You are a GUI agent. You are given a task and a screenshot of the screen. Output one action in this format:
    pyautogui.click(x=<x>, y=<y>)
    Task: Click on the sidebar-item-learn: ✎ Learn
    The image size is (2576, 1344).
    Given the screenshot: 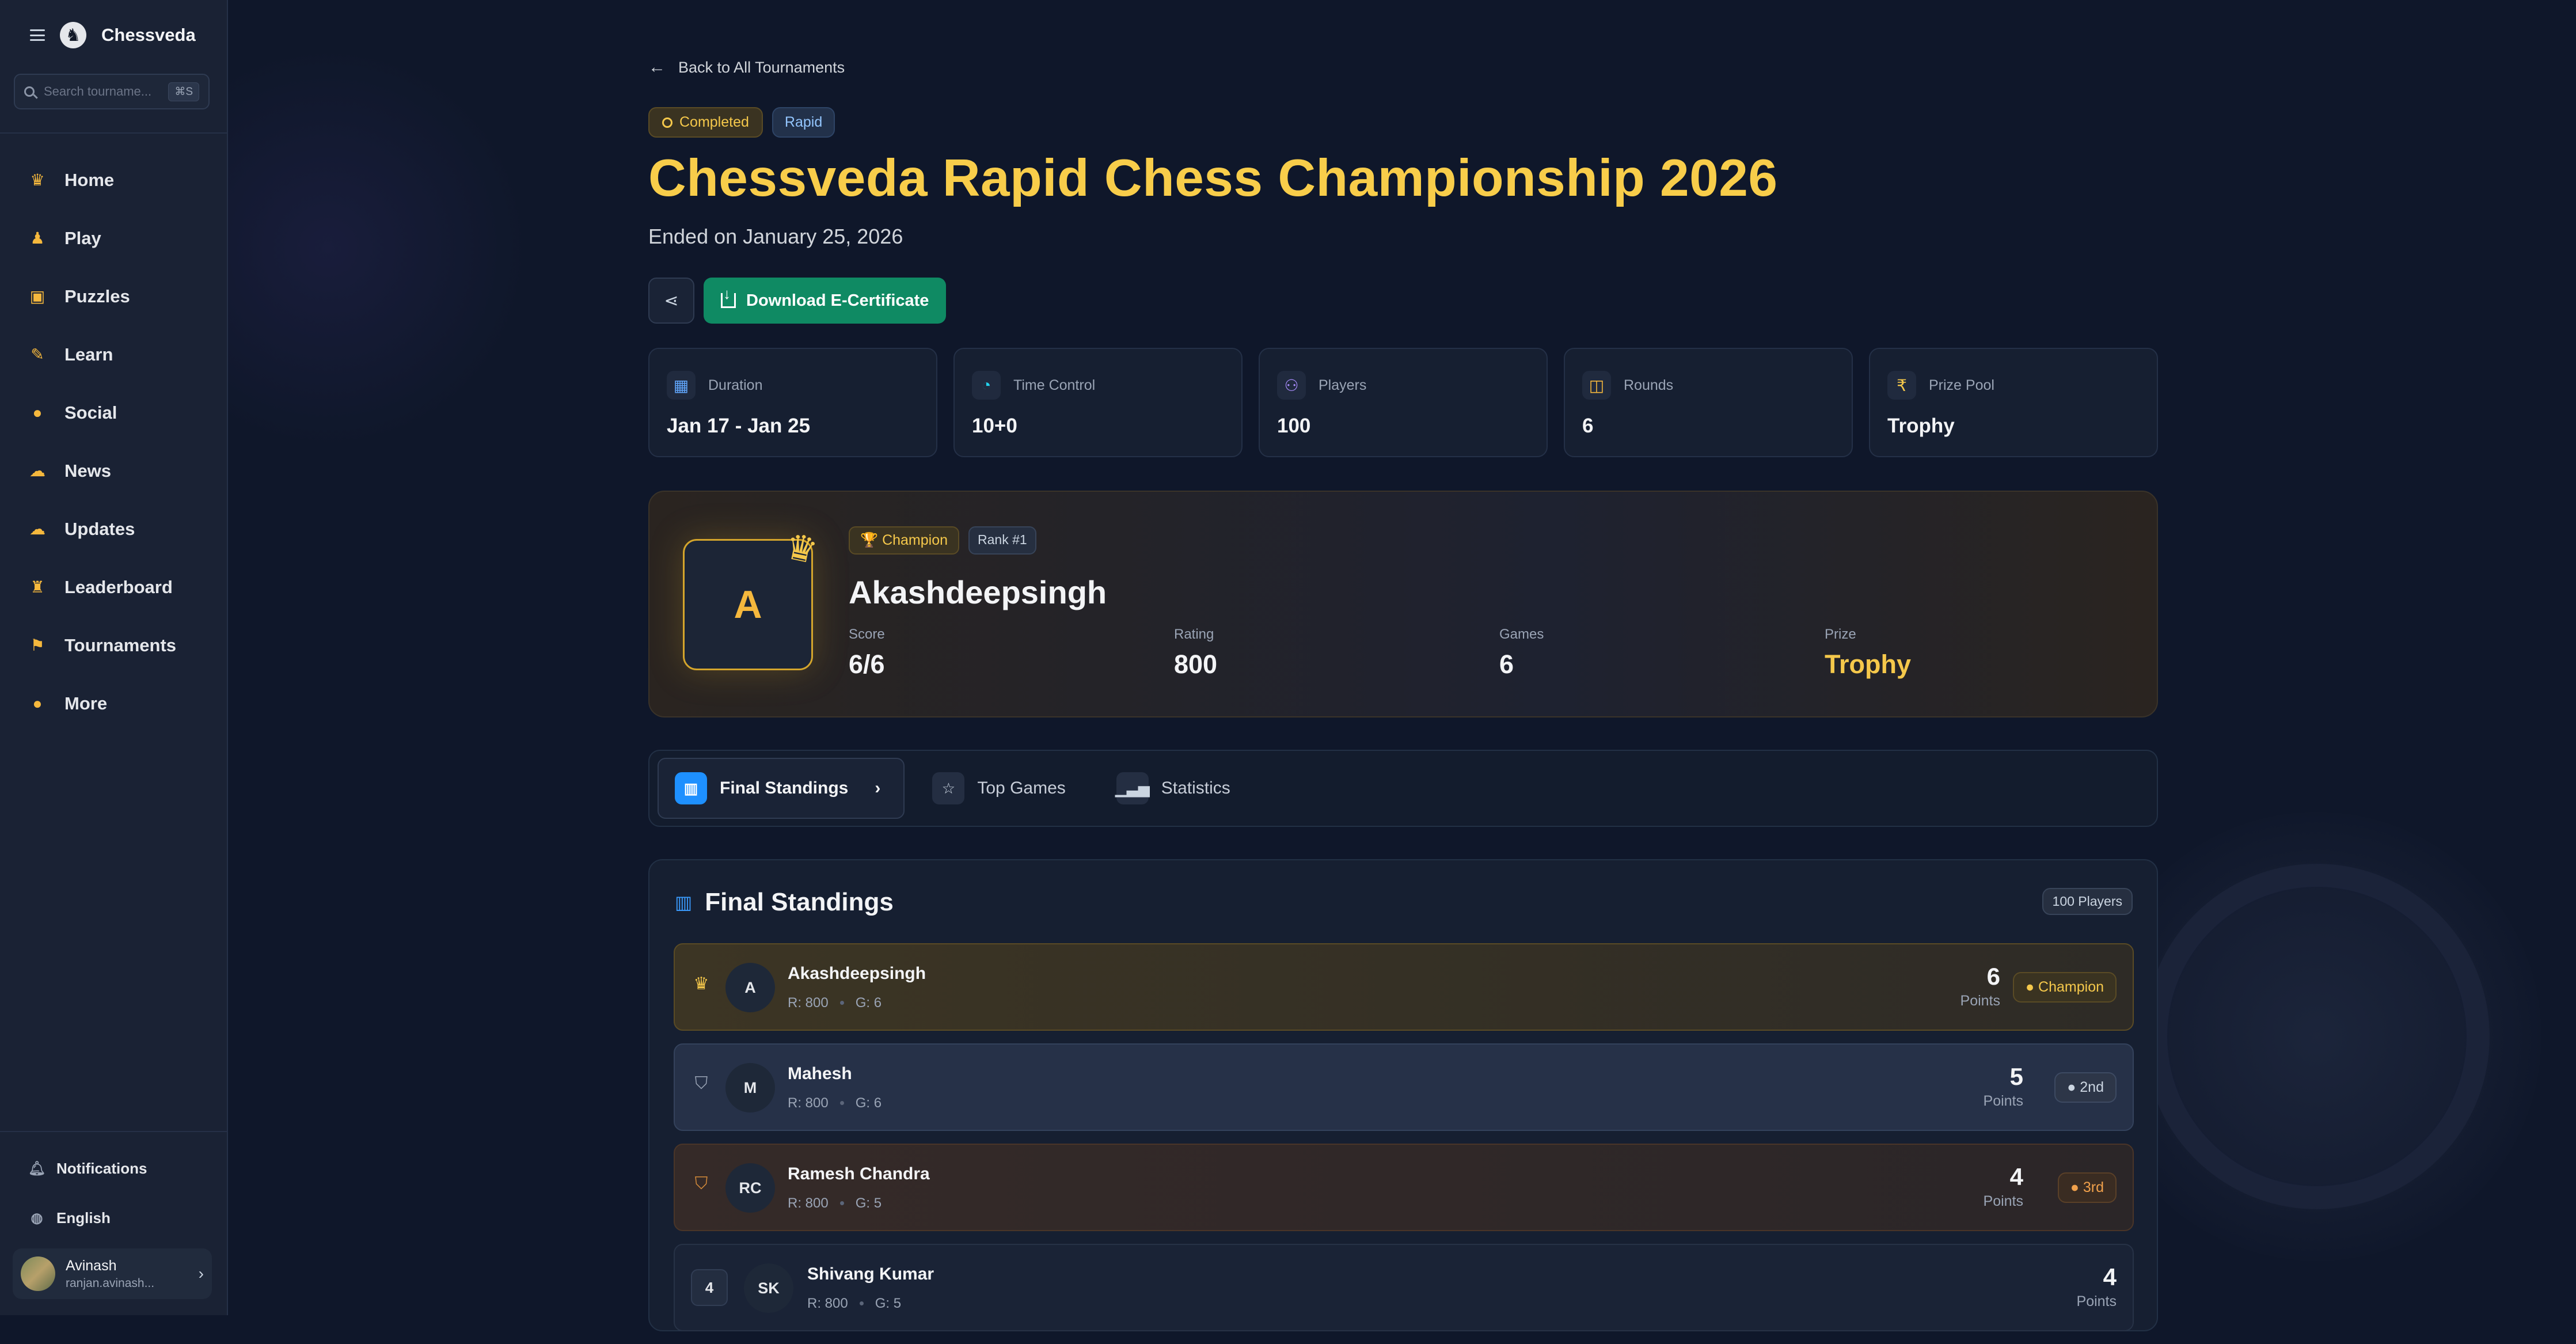 What is the action you would take?
    pyautogui.click(x=114, y=354)
    